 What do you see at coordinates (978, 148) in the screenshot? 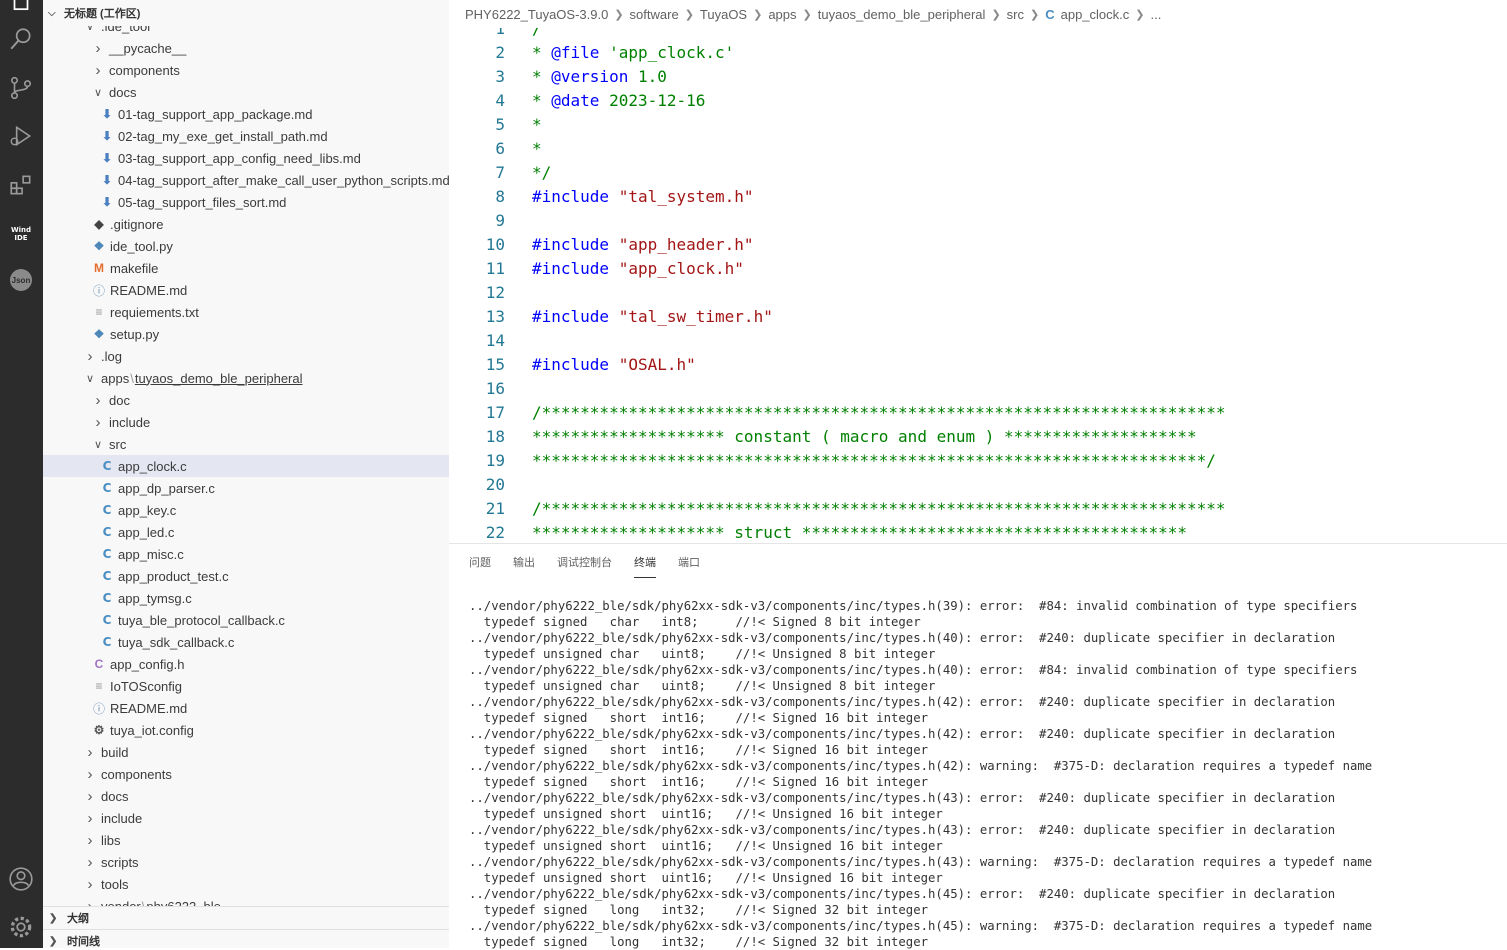
I see `code-line: 6 *` at bounding box center [978, 148].